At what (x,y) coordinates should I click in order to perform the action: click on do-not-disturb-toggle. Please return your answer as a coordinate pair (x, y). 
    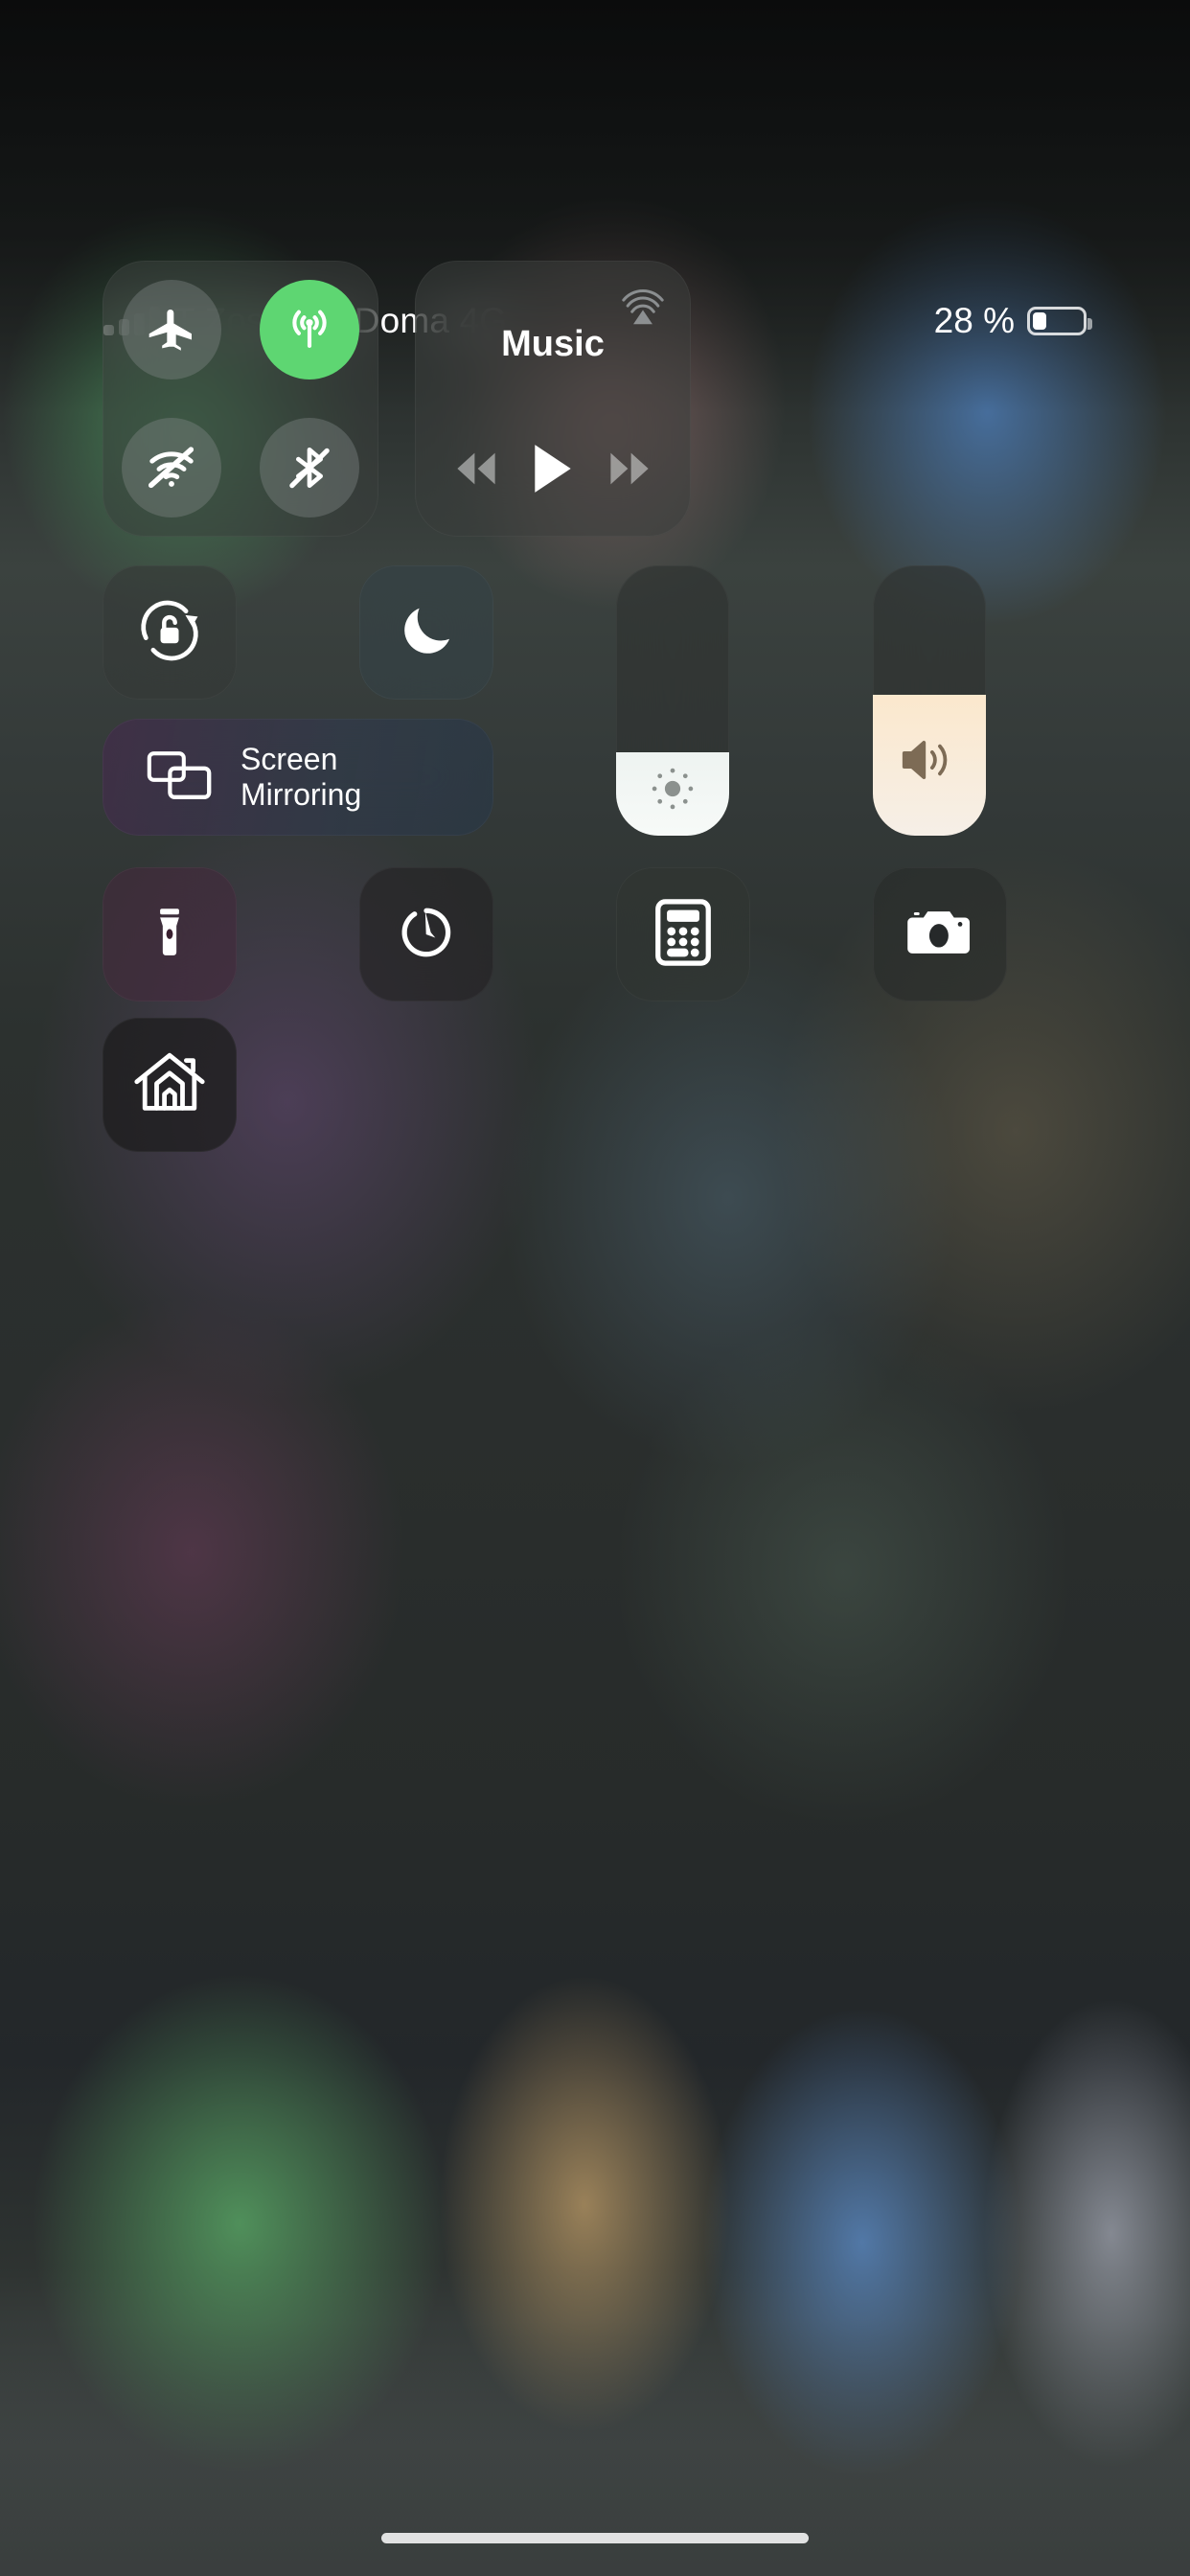
    Looking at the image, I should click on (426, 632).